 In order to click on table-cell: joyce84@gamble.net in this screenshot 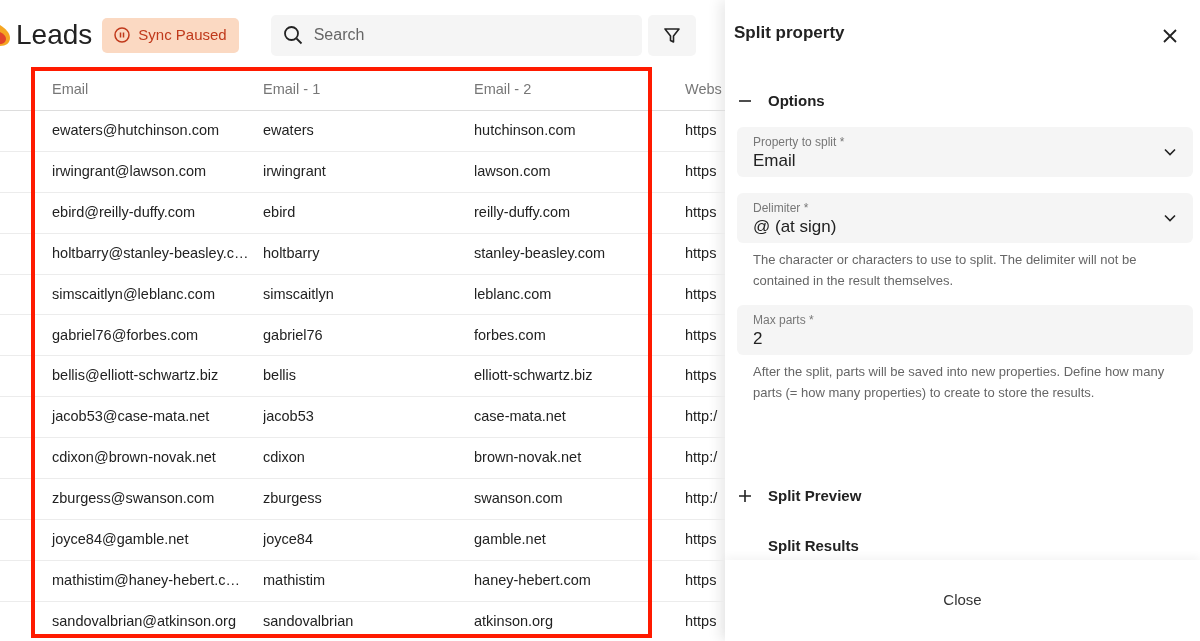, I will do `click(131, 540)`.